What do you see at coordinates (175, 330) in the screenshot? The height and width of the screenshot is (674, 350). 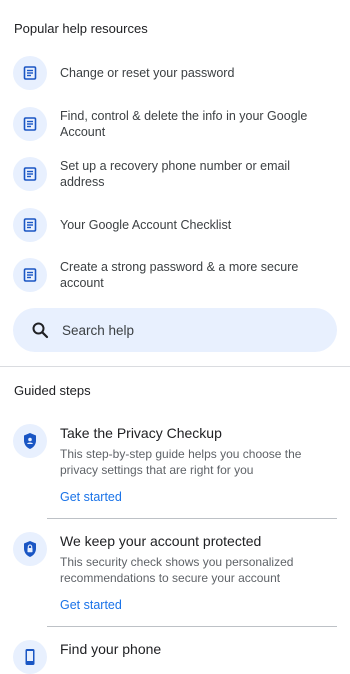 I see `search-help-input: Search help` at bounding box center [175, 330].